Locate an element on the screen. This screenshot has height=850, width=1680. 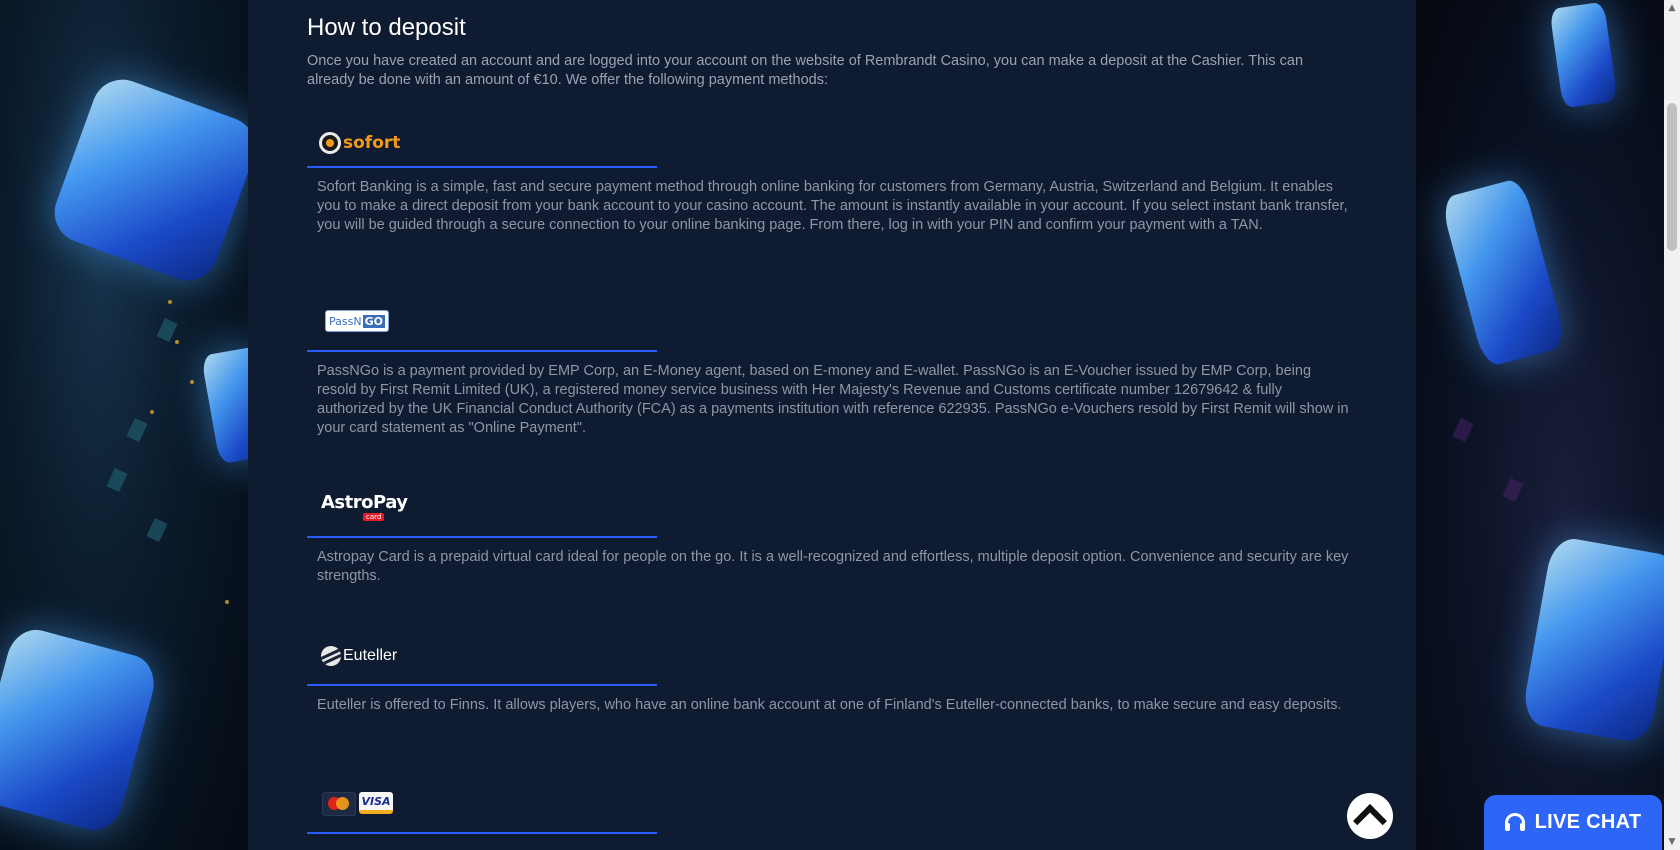
live-chat-button: LIVE CHAT is located at coordinates (1573, 822).